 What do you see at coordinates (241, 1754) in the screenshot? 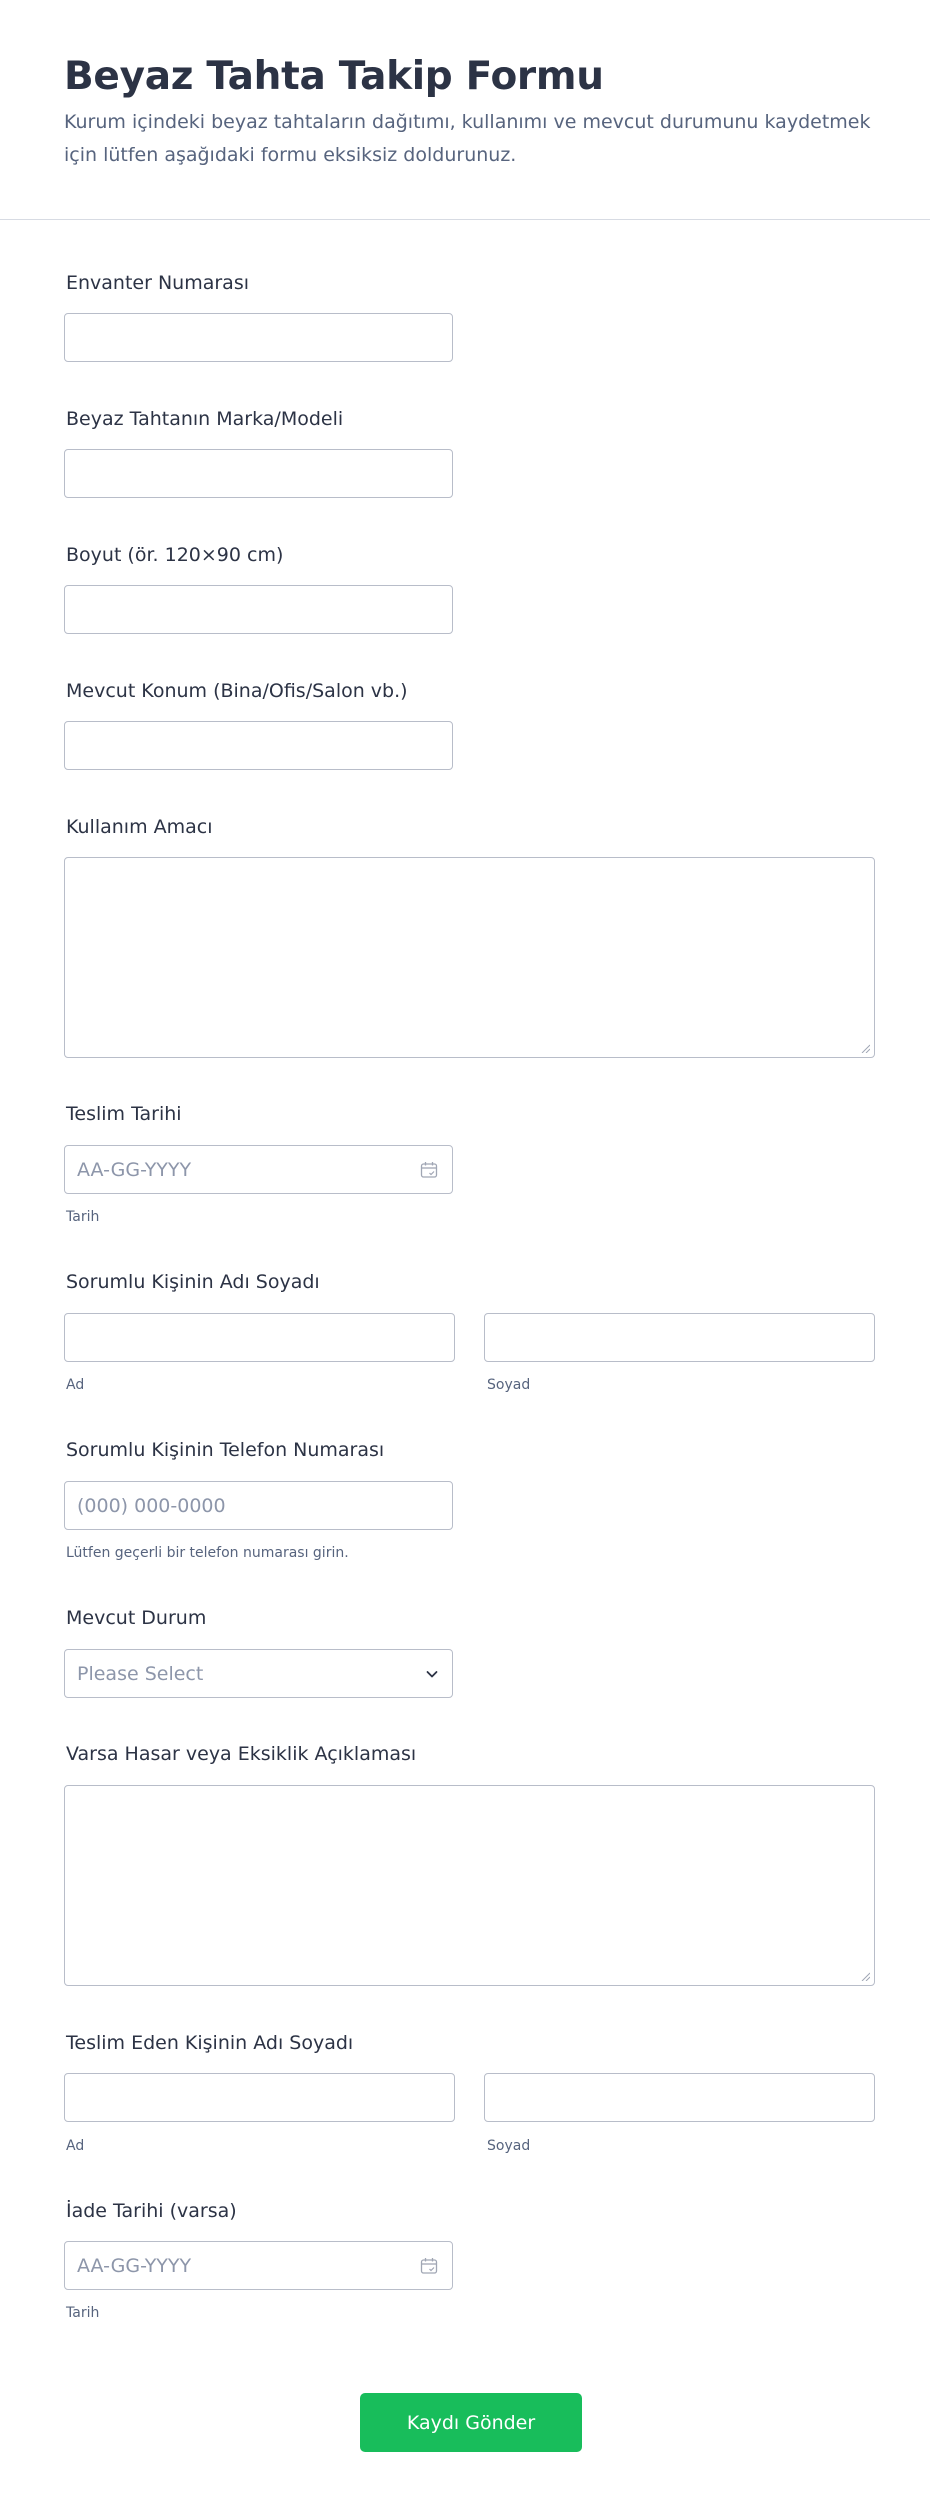
I see `damage-label: Varsa Hasar veya Eksiklik Açıklaması` at bounding box center [241, 1754].